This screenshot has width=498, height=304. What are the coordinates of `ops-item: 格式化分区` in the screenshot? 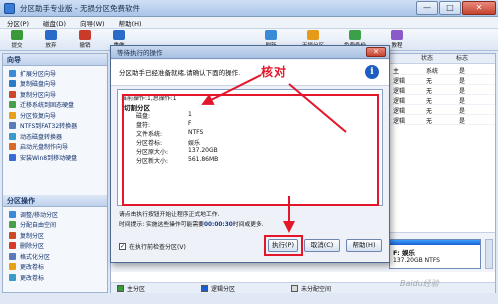 It's located at (55, 256).